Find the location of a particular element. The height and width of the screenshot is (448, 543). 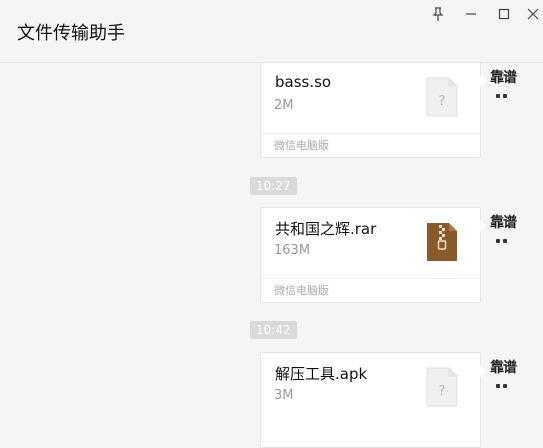

file-name: bass.so is located at coordinates (303, 82).